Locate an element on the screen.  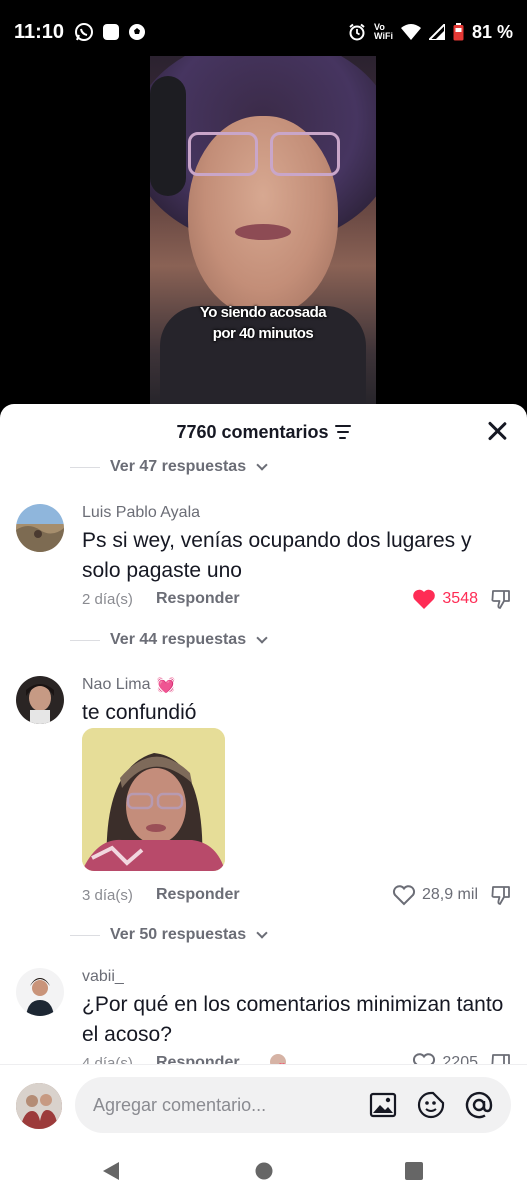
video-caption-line1: Yo siendo acosada is located at coordinates (263, 312).